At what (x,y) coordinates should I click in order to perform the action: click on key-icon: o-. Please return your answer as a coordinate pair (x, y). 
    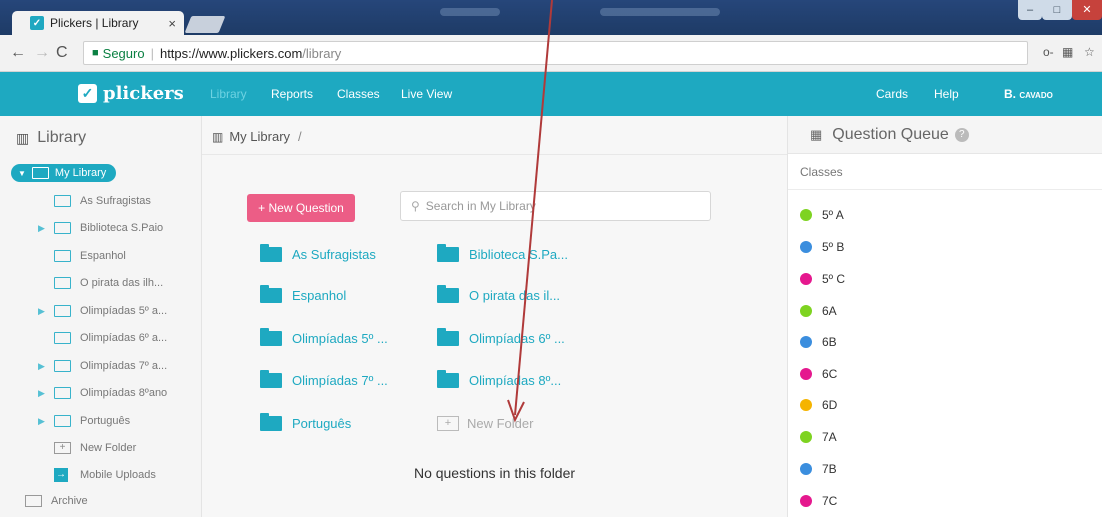
    Looking at the image, I should click on (1048, 52).